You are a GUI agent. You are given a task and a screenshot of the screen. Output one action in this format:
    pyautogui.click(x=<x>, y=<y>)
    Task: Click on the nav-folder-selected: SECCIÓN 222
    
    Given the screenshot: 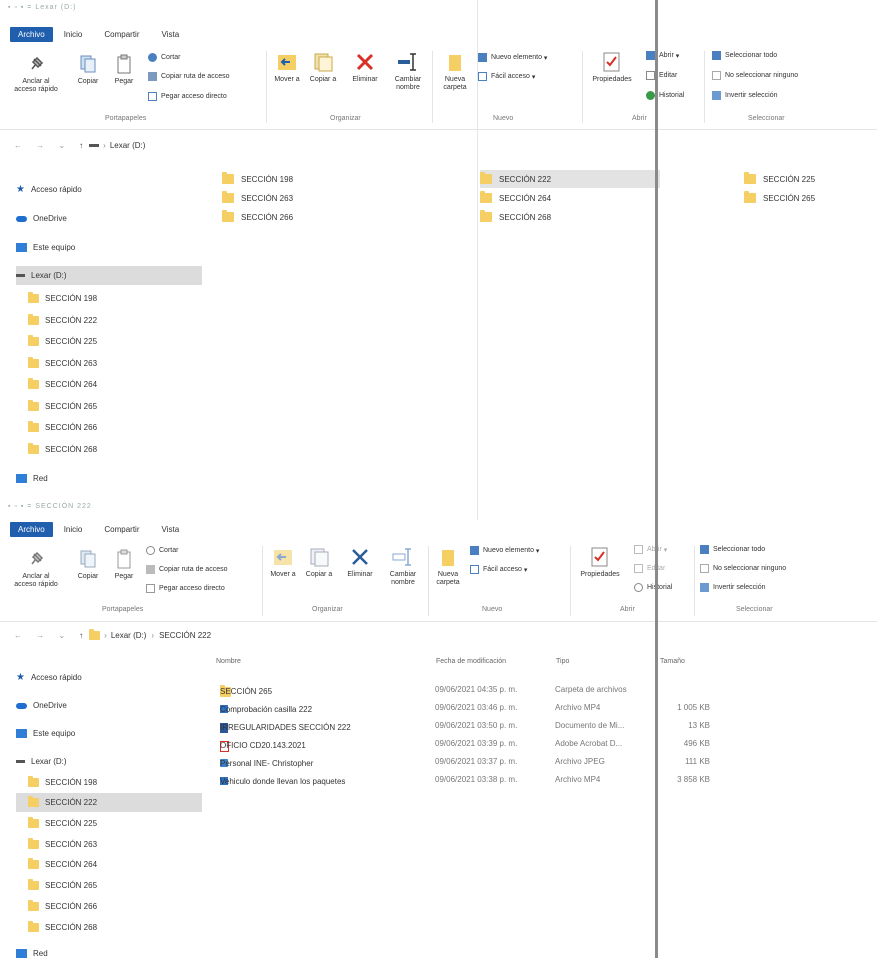 What is the action you would take?
    pyautogui.click(x=109, y=802)
    